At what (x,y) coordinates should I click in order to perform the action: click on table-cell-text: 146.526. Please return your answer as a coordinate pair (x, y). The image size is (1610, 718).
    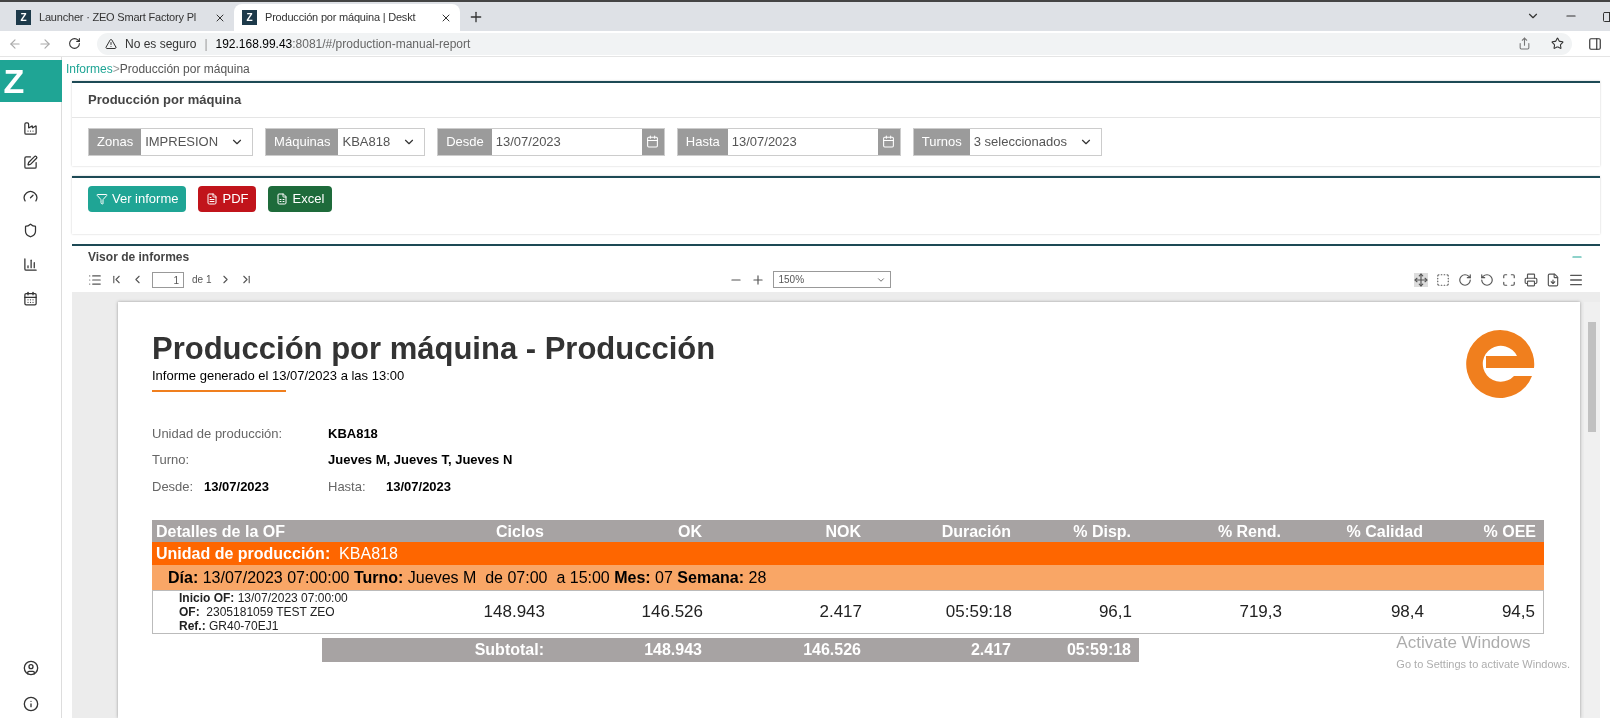
    Looking at the image, I should click on (672, 612).